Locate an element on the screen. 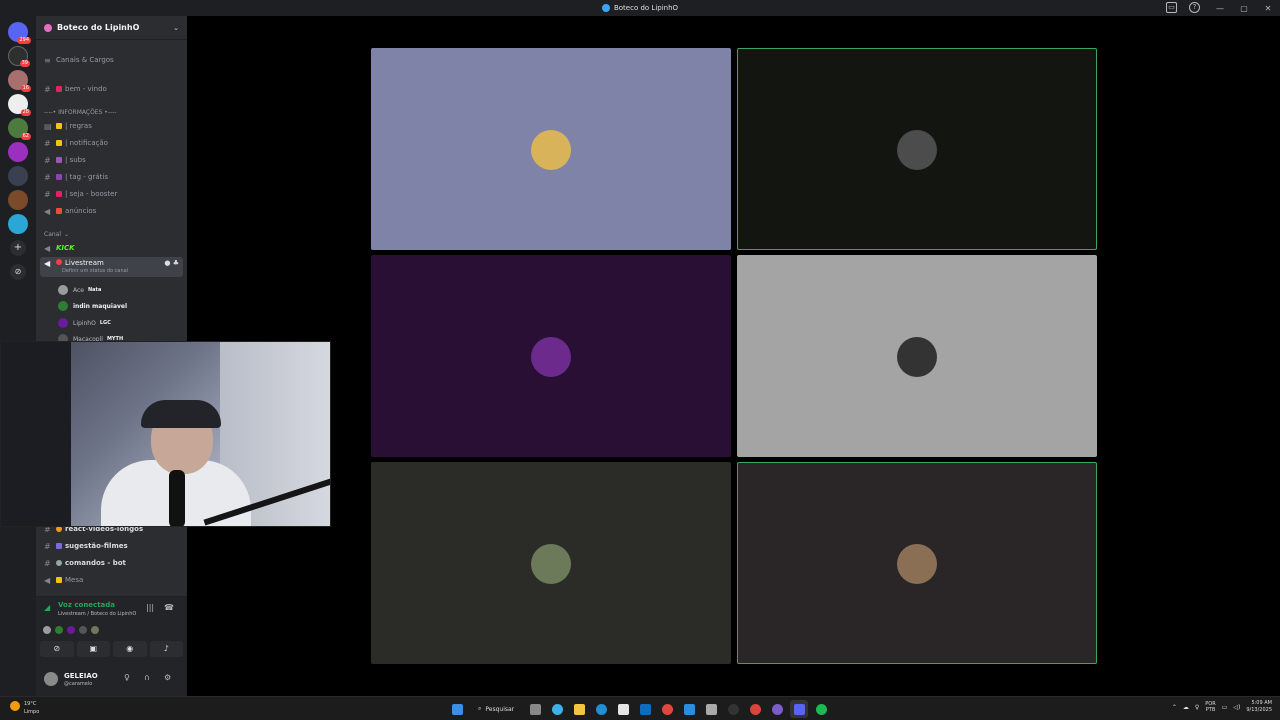 This screenshot has width=1280, height=720. channel-kick: ◀ KICK is located at coordinates (111, 248).